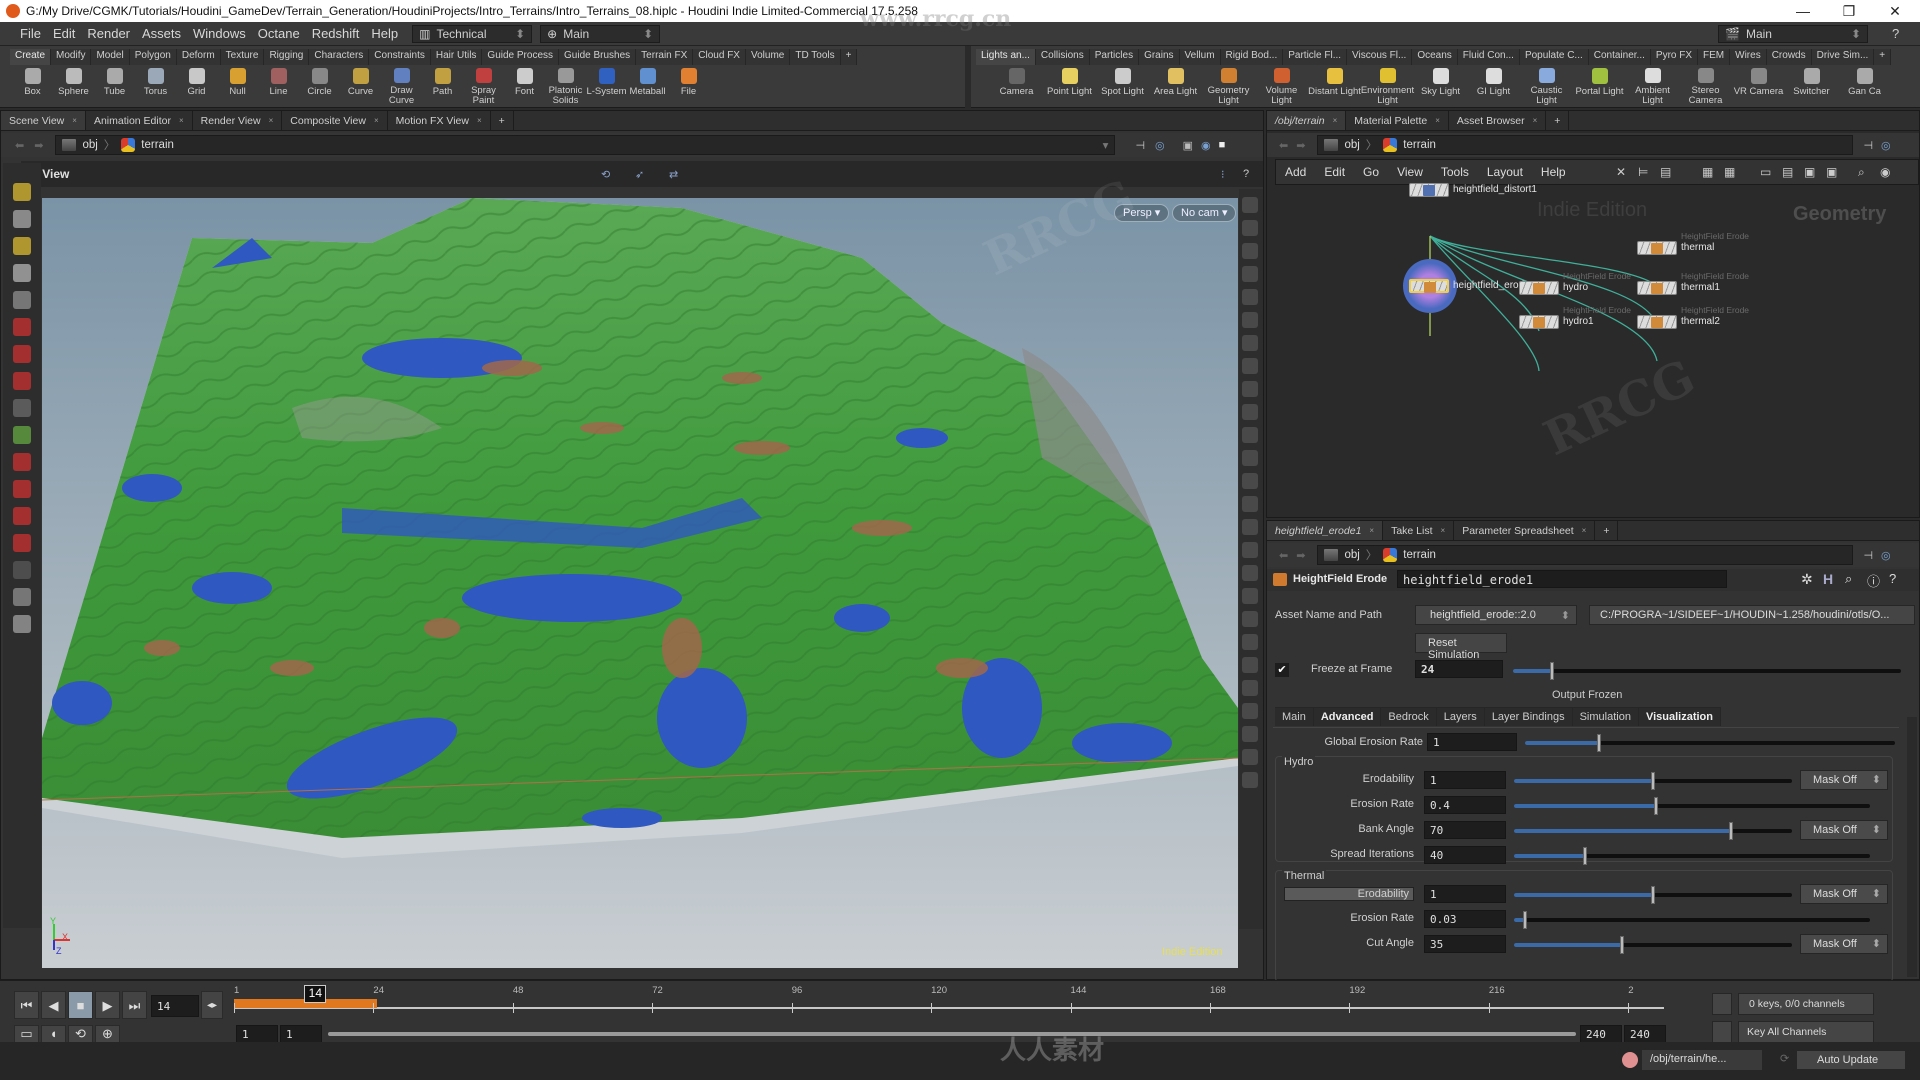 The height and width of the screenshot is (1080, 1920). What do you see at coordinates (1605, 716) in the screenshot?
I see `parm-tab-simulation: Simulation` at bounding box center [1605, 716].